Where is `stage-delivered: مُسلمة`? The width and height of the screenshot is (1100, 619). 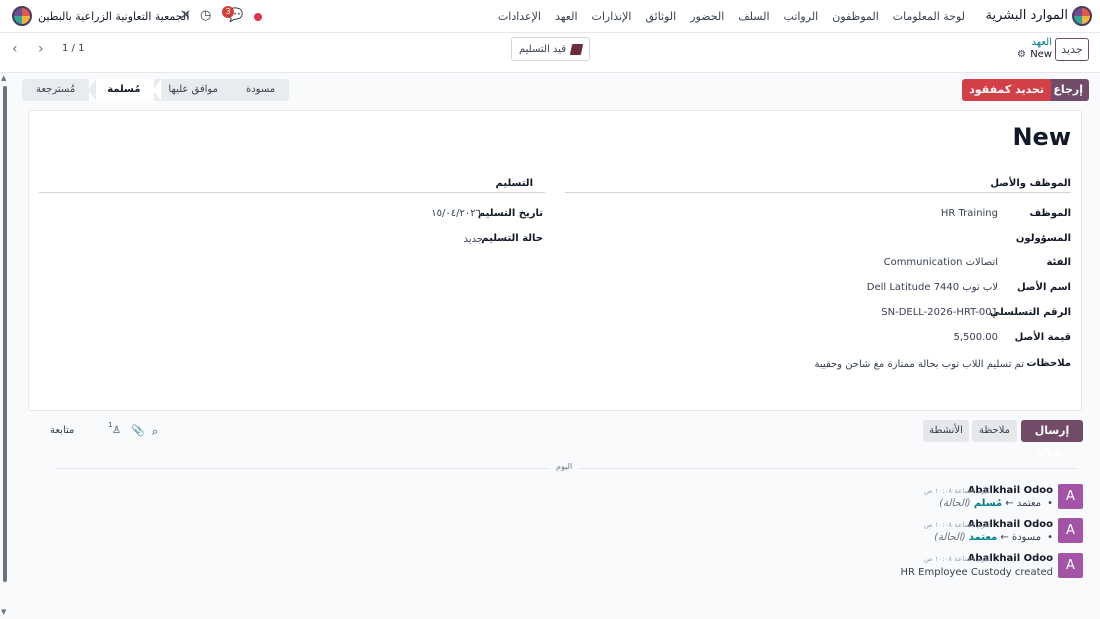
stage-delivered: مُسلمة is located at coordinates (125, 90).